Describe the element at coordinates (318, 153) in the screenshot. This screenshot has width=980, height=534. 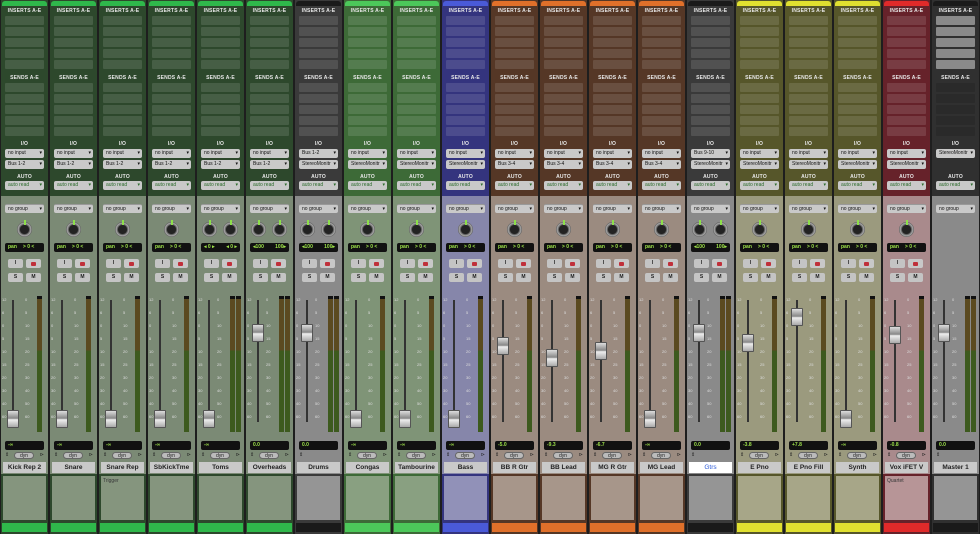
I see `input-selector: Bus 1-2` at that location.